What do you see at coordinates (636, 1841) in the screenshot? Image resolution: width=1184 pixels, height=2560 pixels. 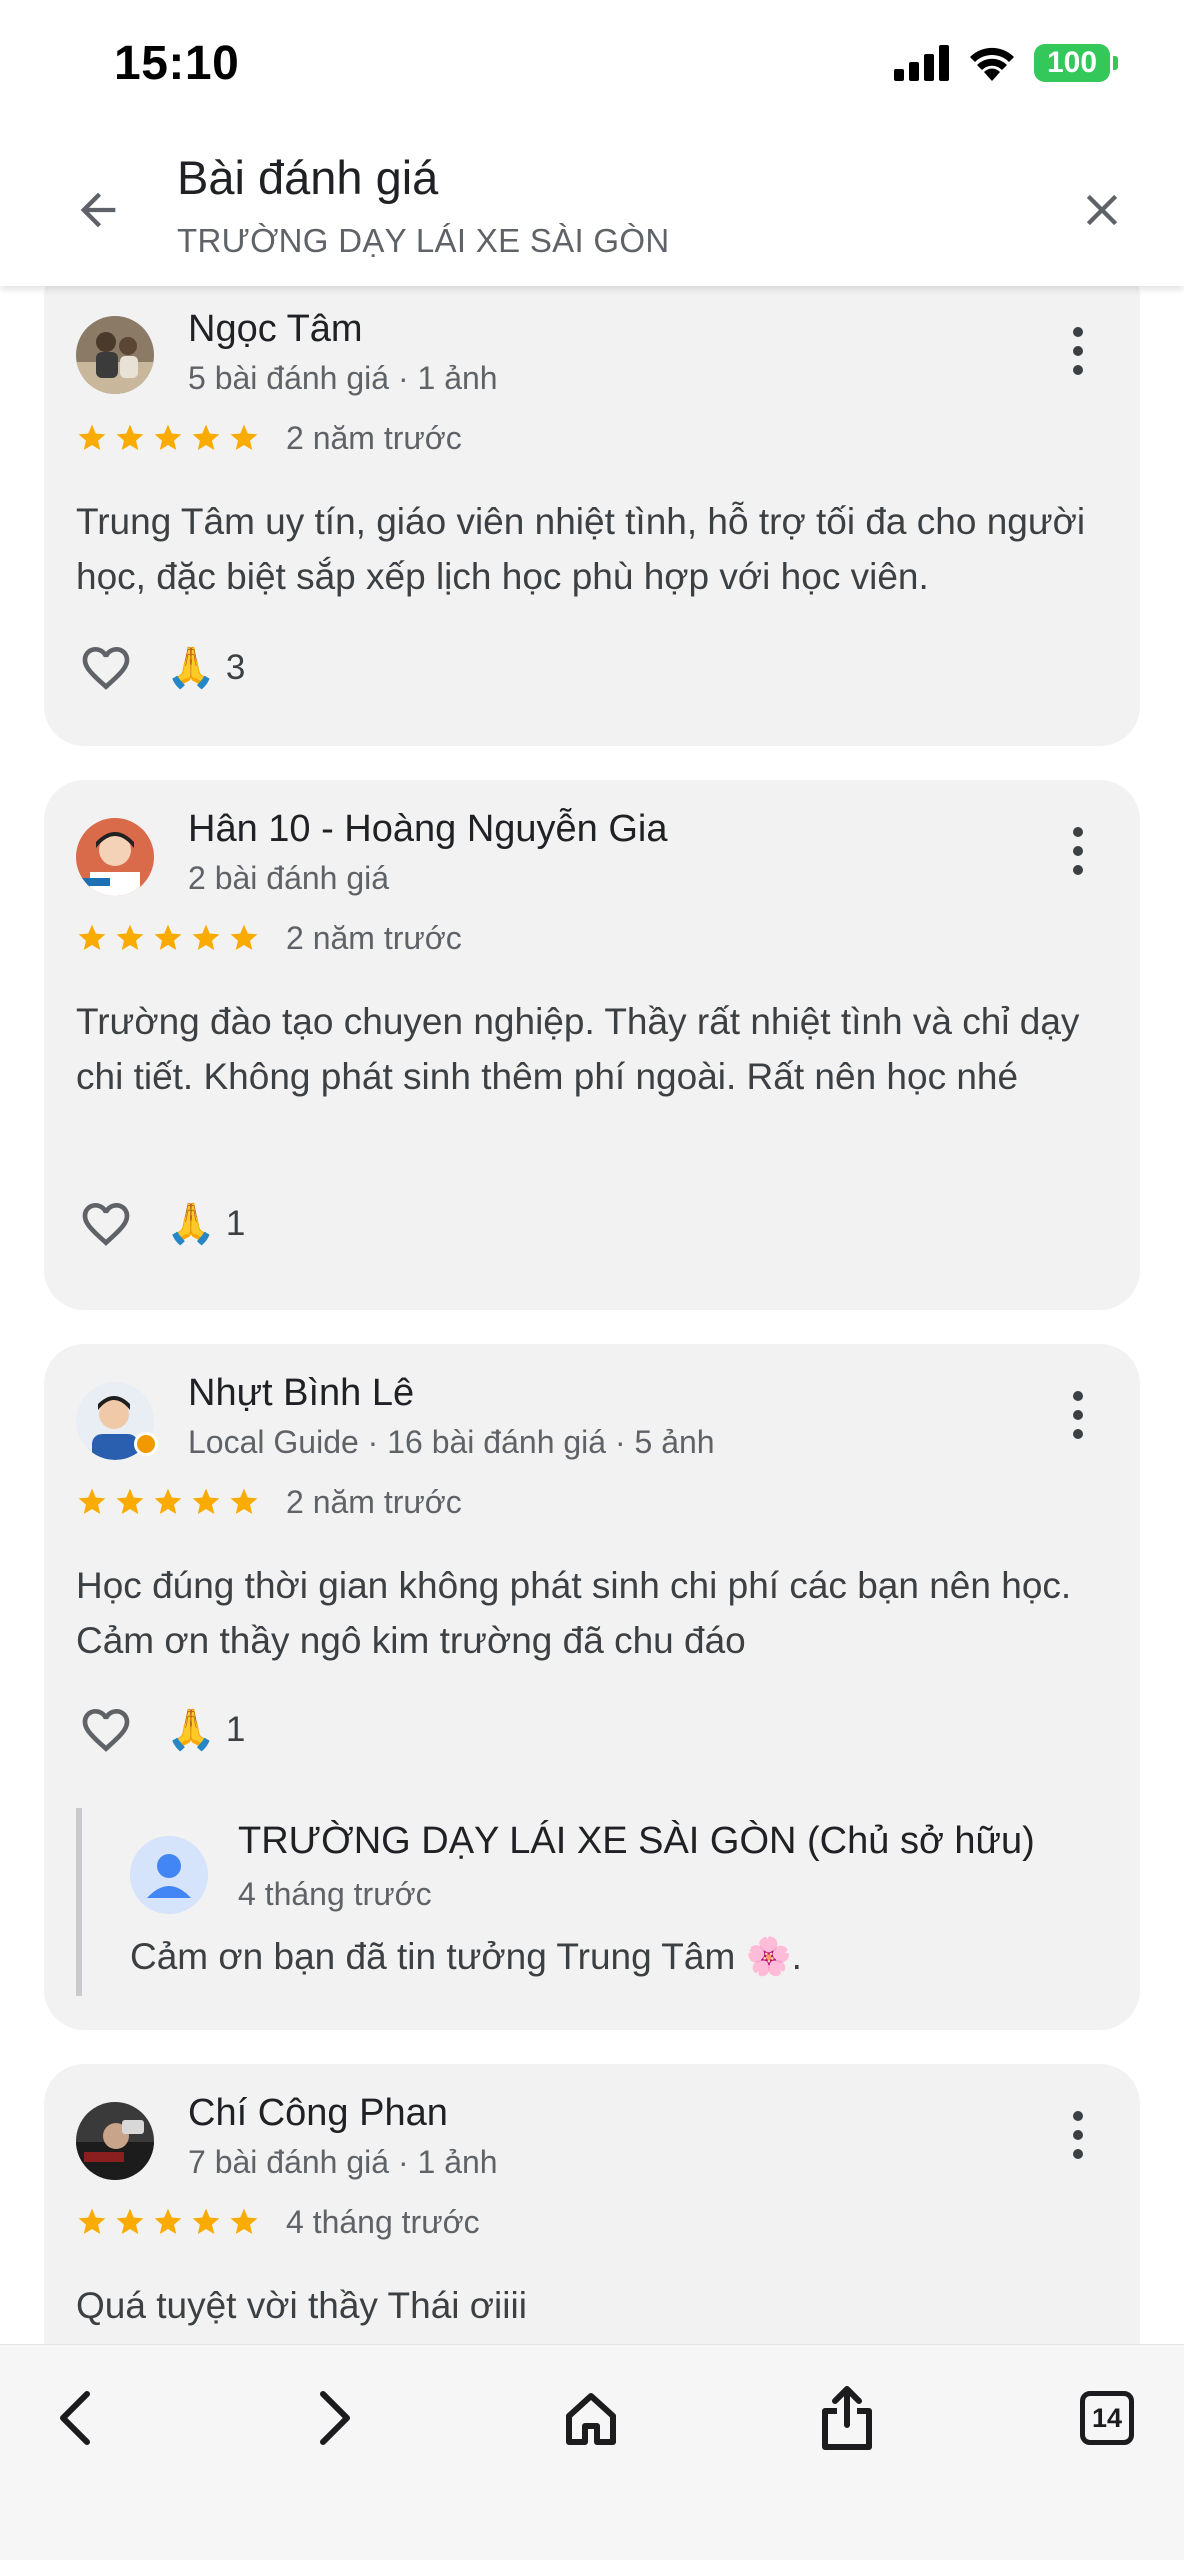 I see `owner-name: TRƯỜNG DẠY LÁI XE SÀI GÒN (Chủ sở hữu)` at bounding box center [636, 1841].